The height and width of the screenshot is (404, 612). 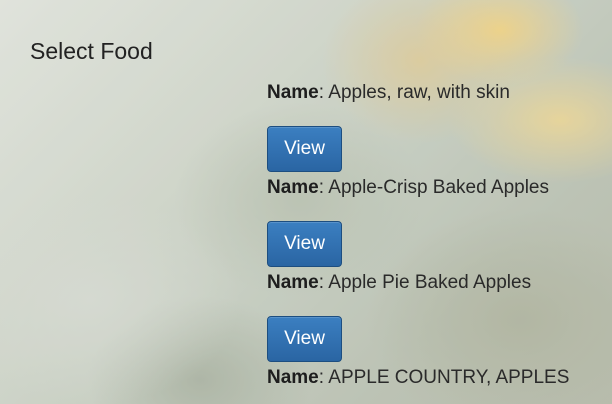 I want to click on food-item: Name: APPLE COUNTRY, APPLES, so click(x=437, y=378).